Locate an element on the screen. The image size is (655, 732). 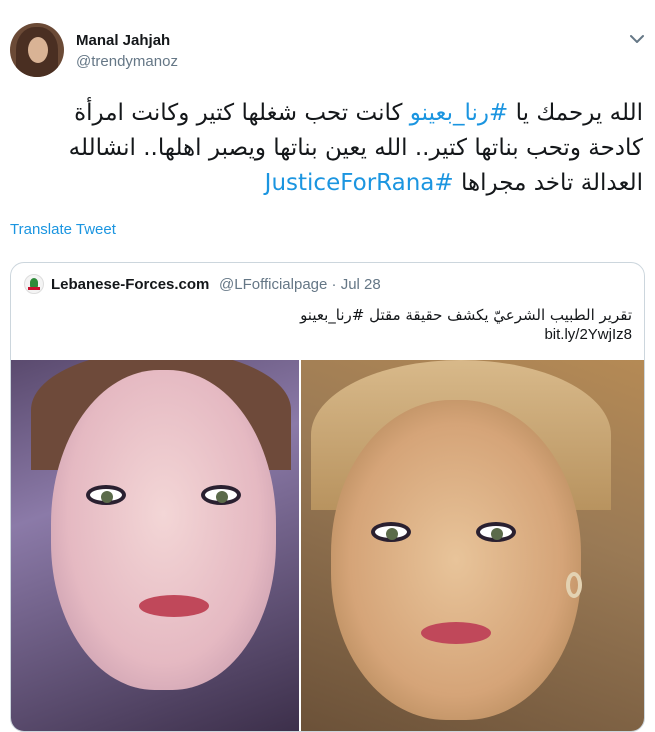
avatar-face is located at coordinates (38, 50).